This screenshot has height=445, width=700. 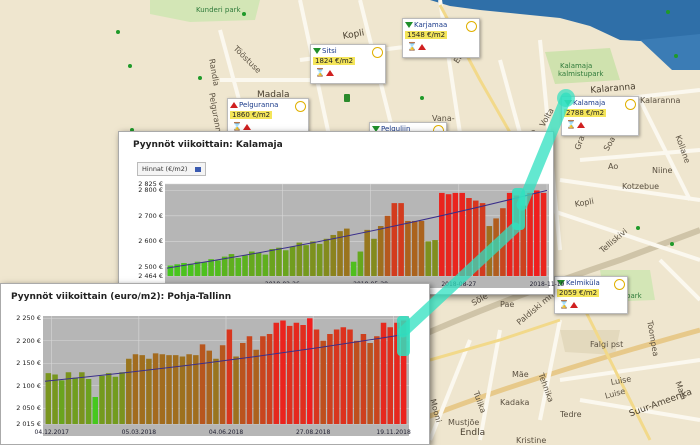 What do you see at coordinates (172, 169) in the screenshot?
I see `prices-tab: Hinnat (€/m2)` at bounding box center [172, 169].